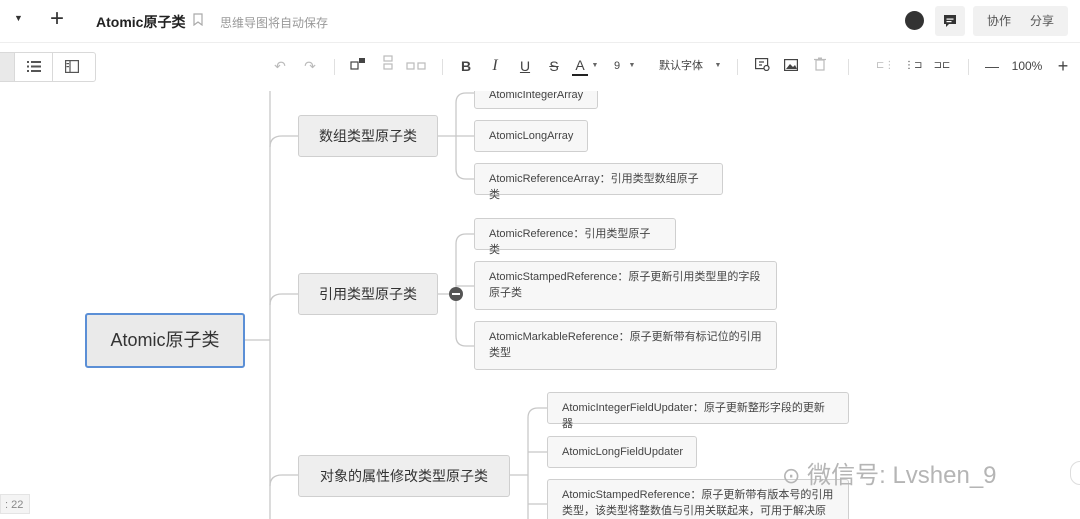  I want to click on leaf-node: AtomicReference：引用类型原子类, so click(575, 237).